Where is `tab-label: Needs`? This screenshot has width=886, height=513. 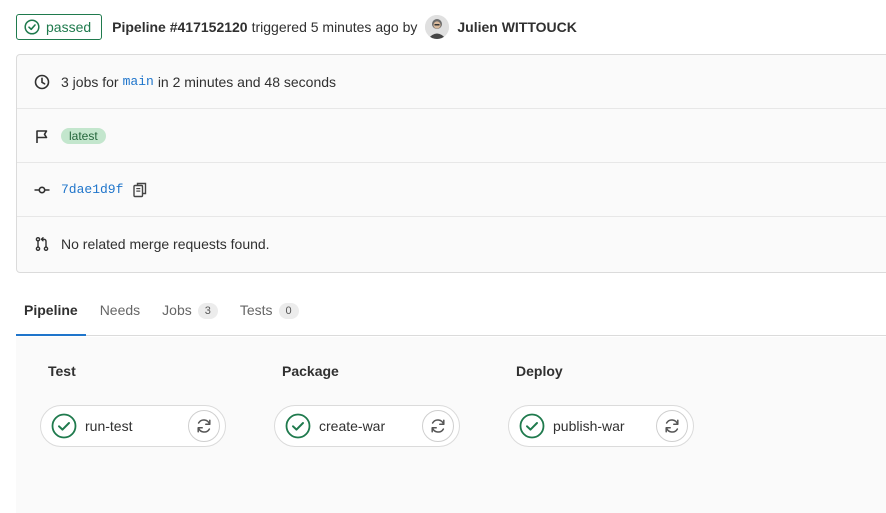 tab-label: Needs is located at coordinates (120, 310).